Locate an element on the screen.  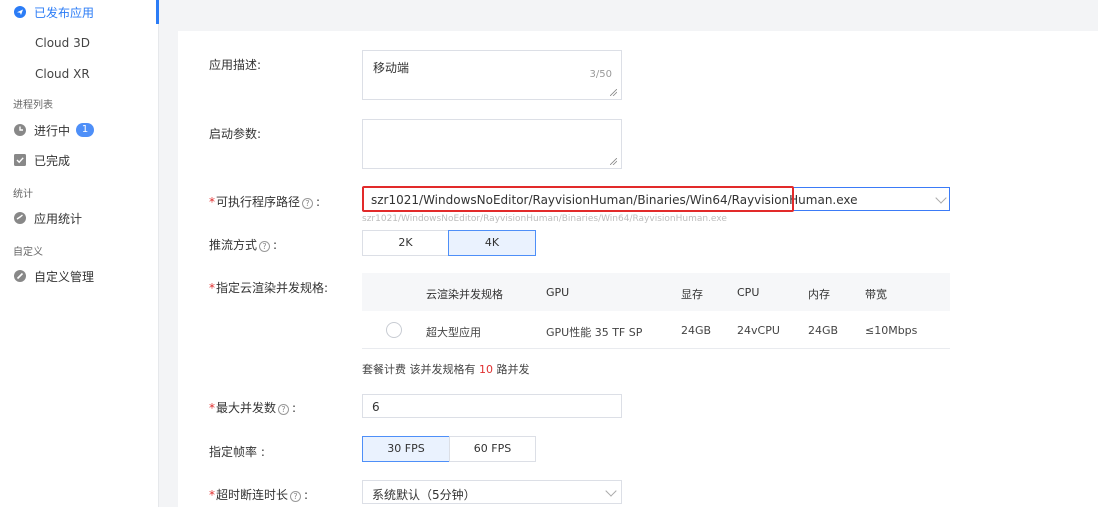
exe-path-label-text: 可执行程序路径 is located at coordinates (258, 202).